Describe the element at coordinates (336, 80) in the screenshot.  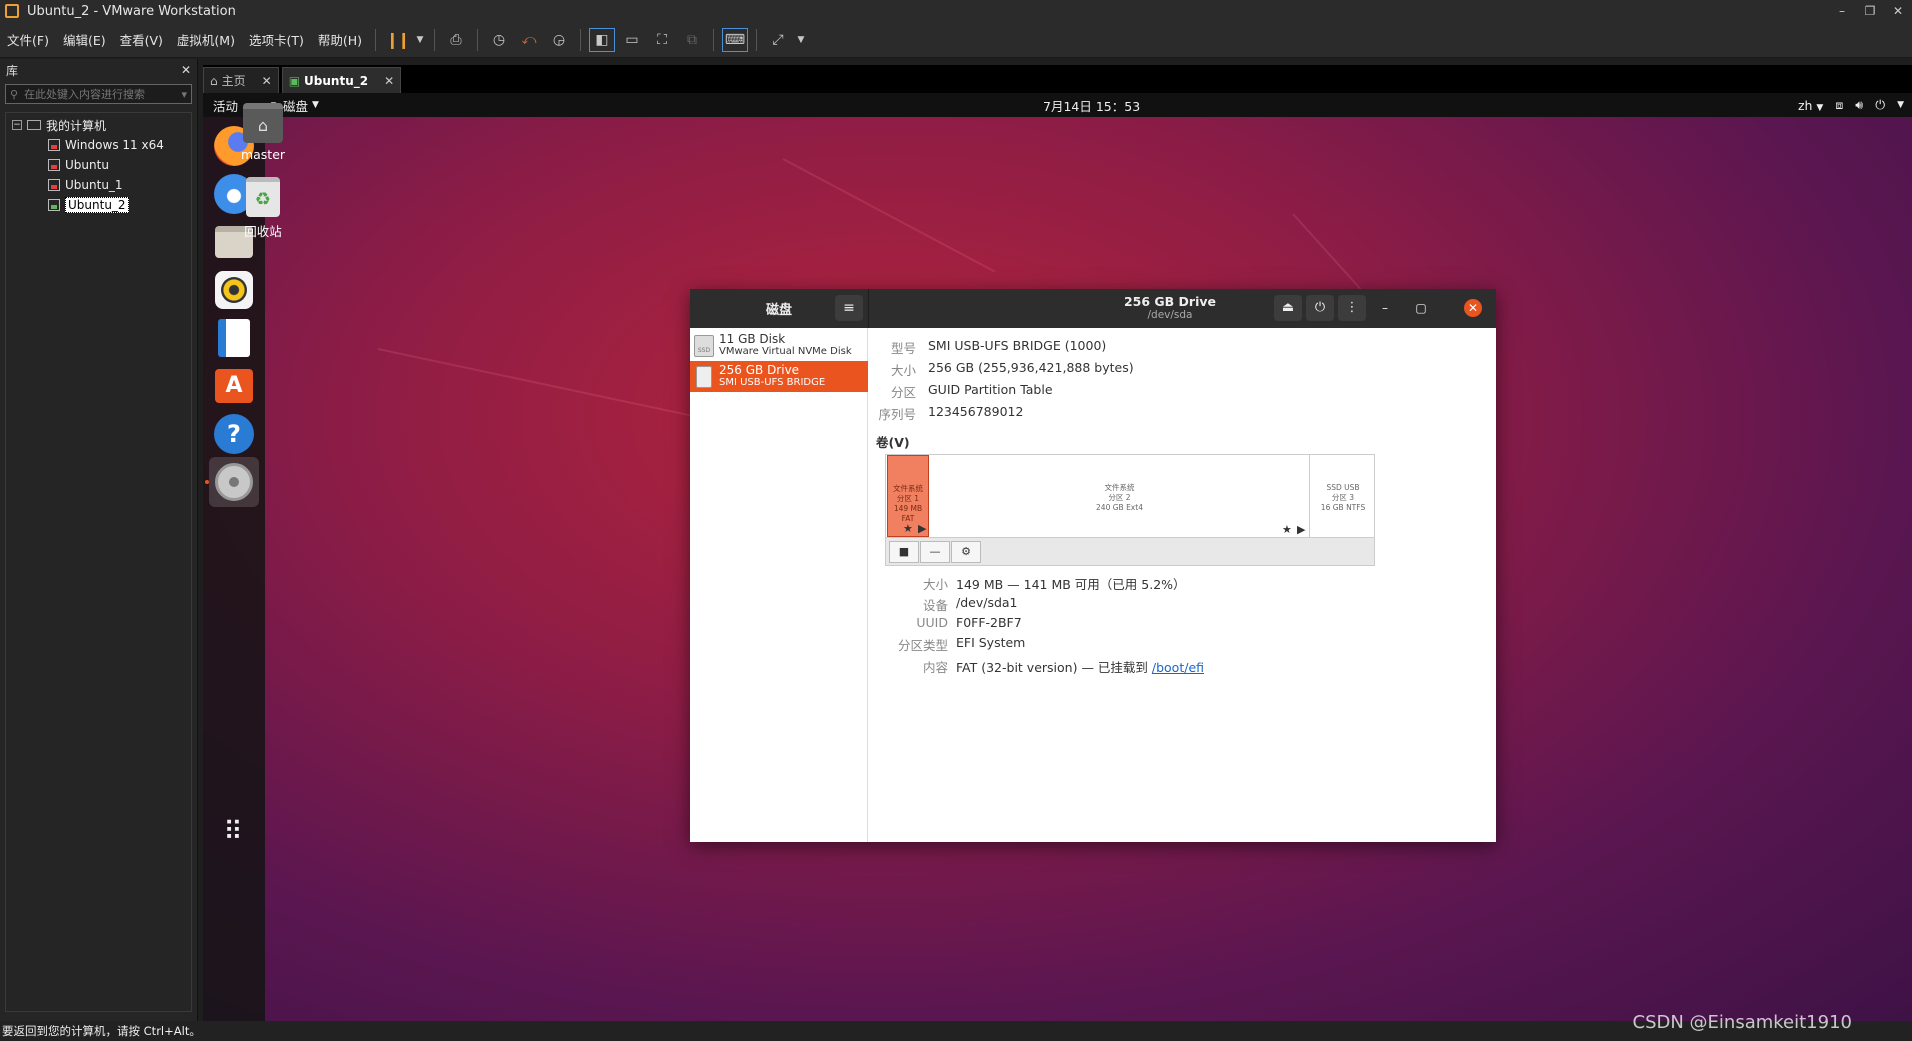
I see `tab-label: Ubuntu_2` at that location.